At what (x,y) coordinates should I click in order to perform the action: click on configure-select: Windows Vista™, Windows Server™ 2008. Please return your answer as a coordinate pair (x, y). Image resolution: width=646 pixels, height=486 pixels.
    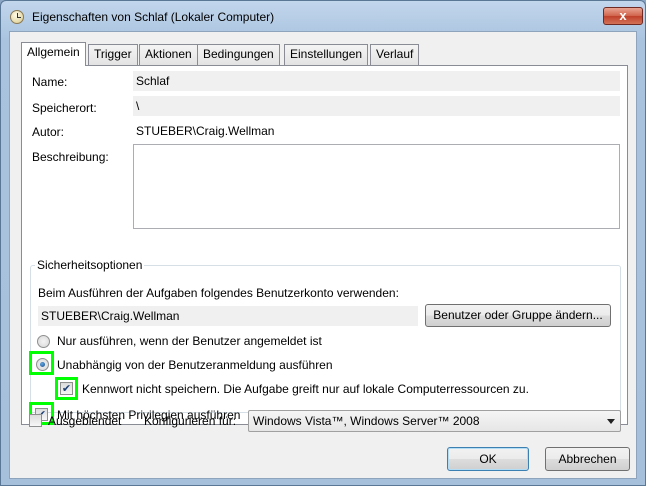
    Looking at the image, I should click on (434, 421).